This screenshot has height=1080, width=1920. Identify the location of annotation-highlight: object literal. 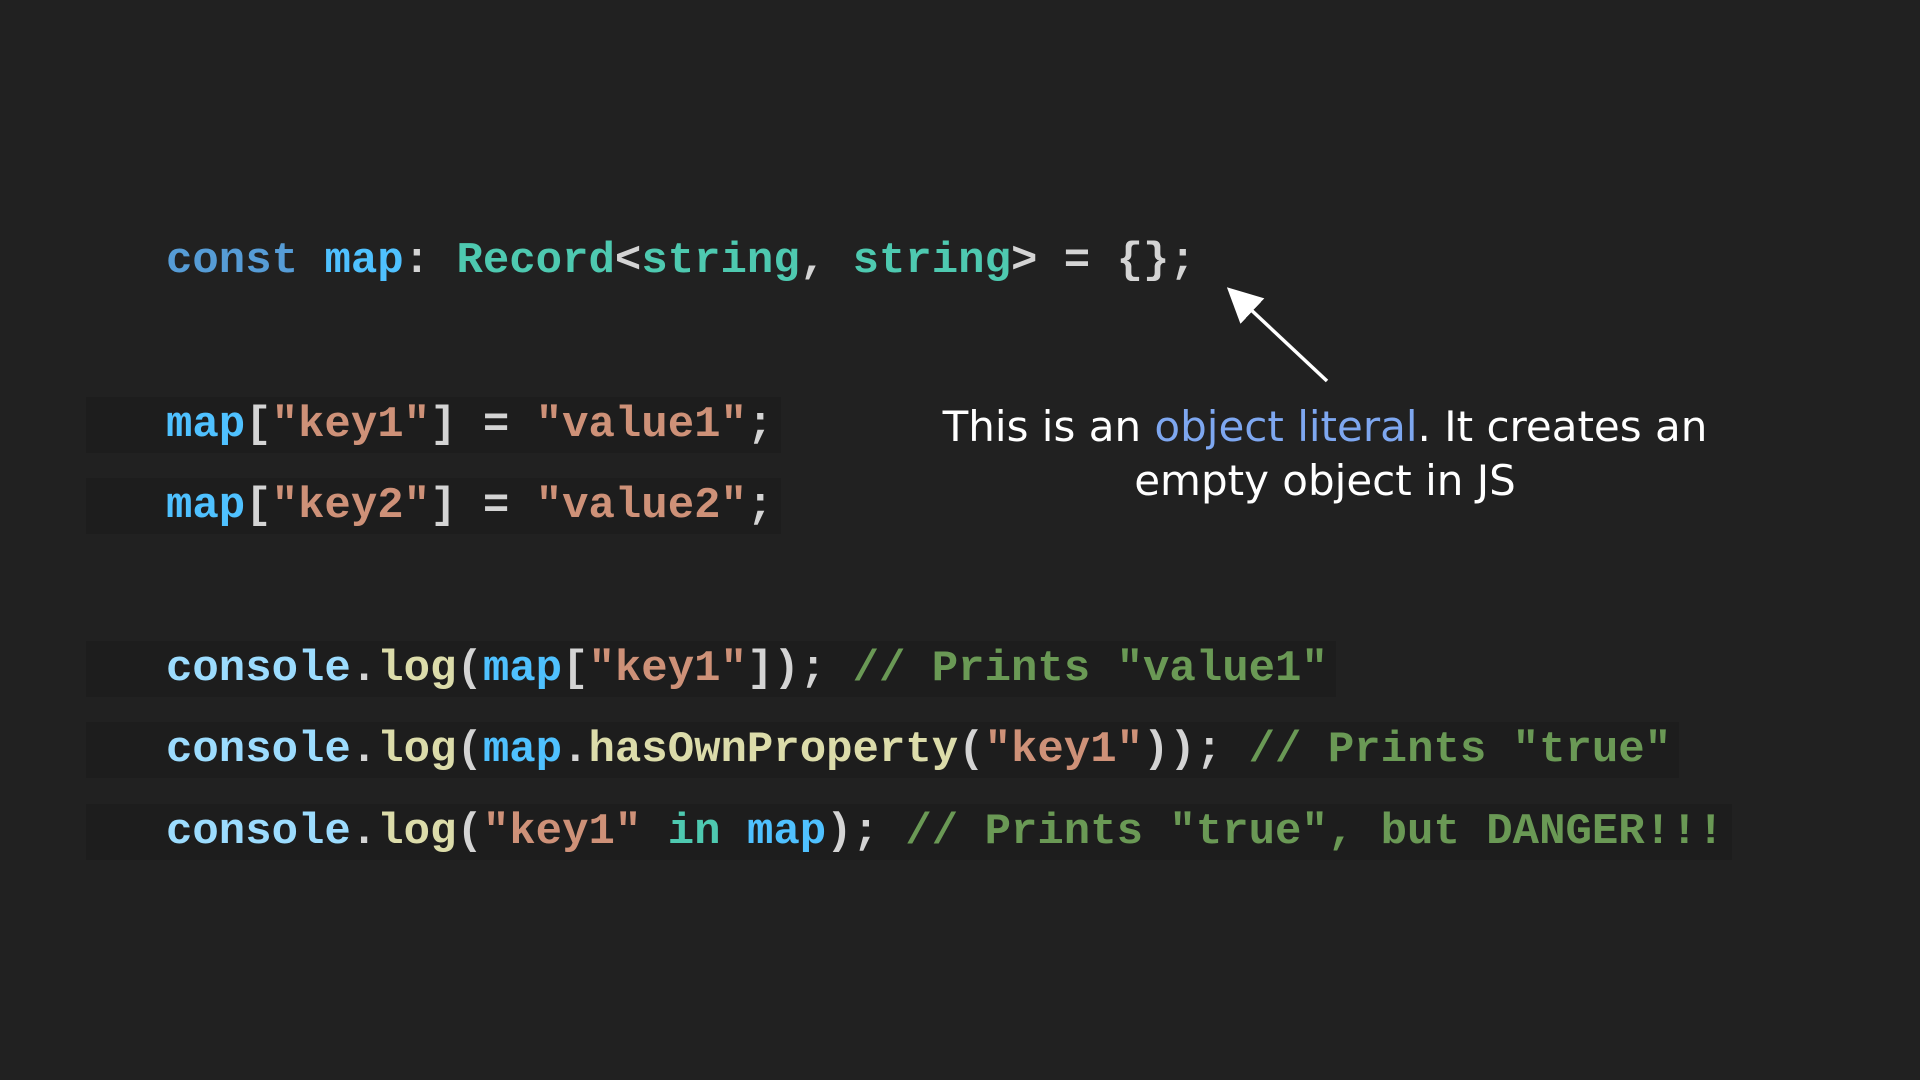
(1286, 426).